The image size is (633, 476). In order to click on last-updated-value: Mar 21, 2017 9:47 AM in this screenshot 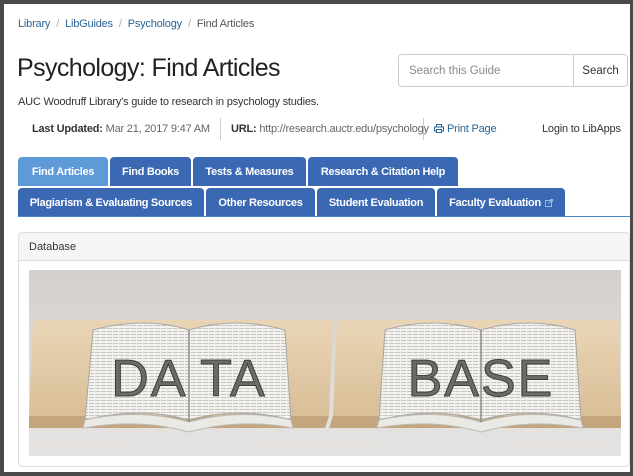, I will do `click(157, 129)`.